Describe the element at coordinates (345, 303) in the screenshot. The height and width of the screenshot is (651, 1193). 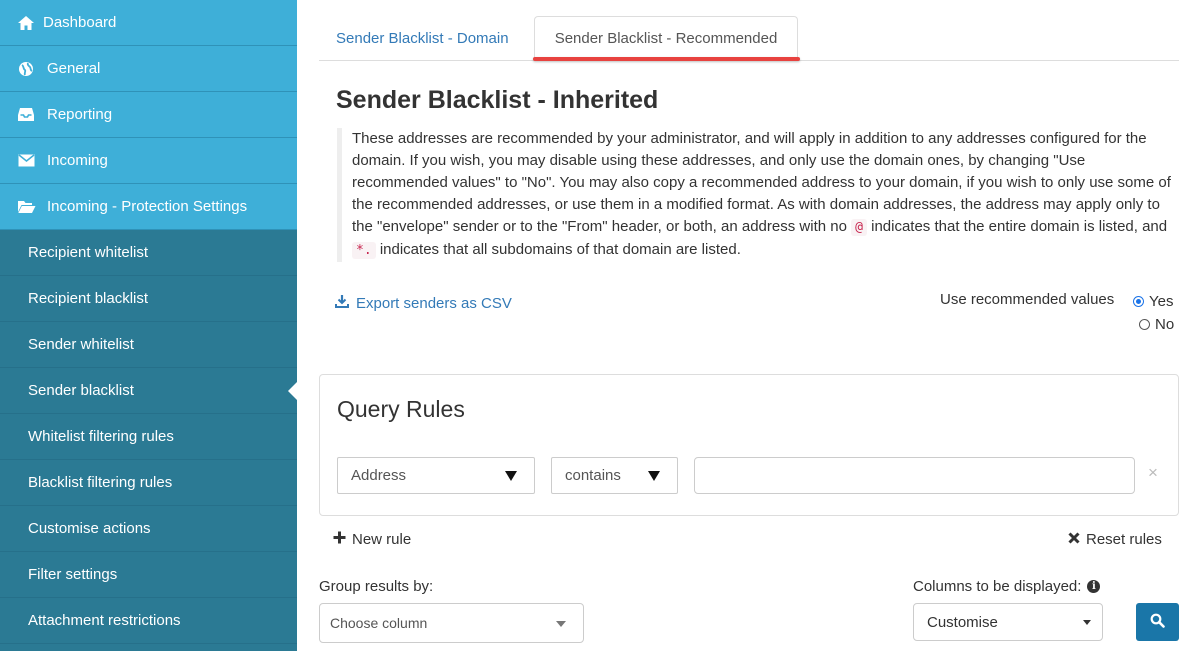
I see `download-icon` at that location.